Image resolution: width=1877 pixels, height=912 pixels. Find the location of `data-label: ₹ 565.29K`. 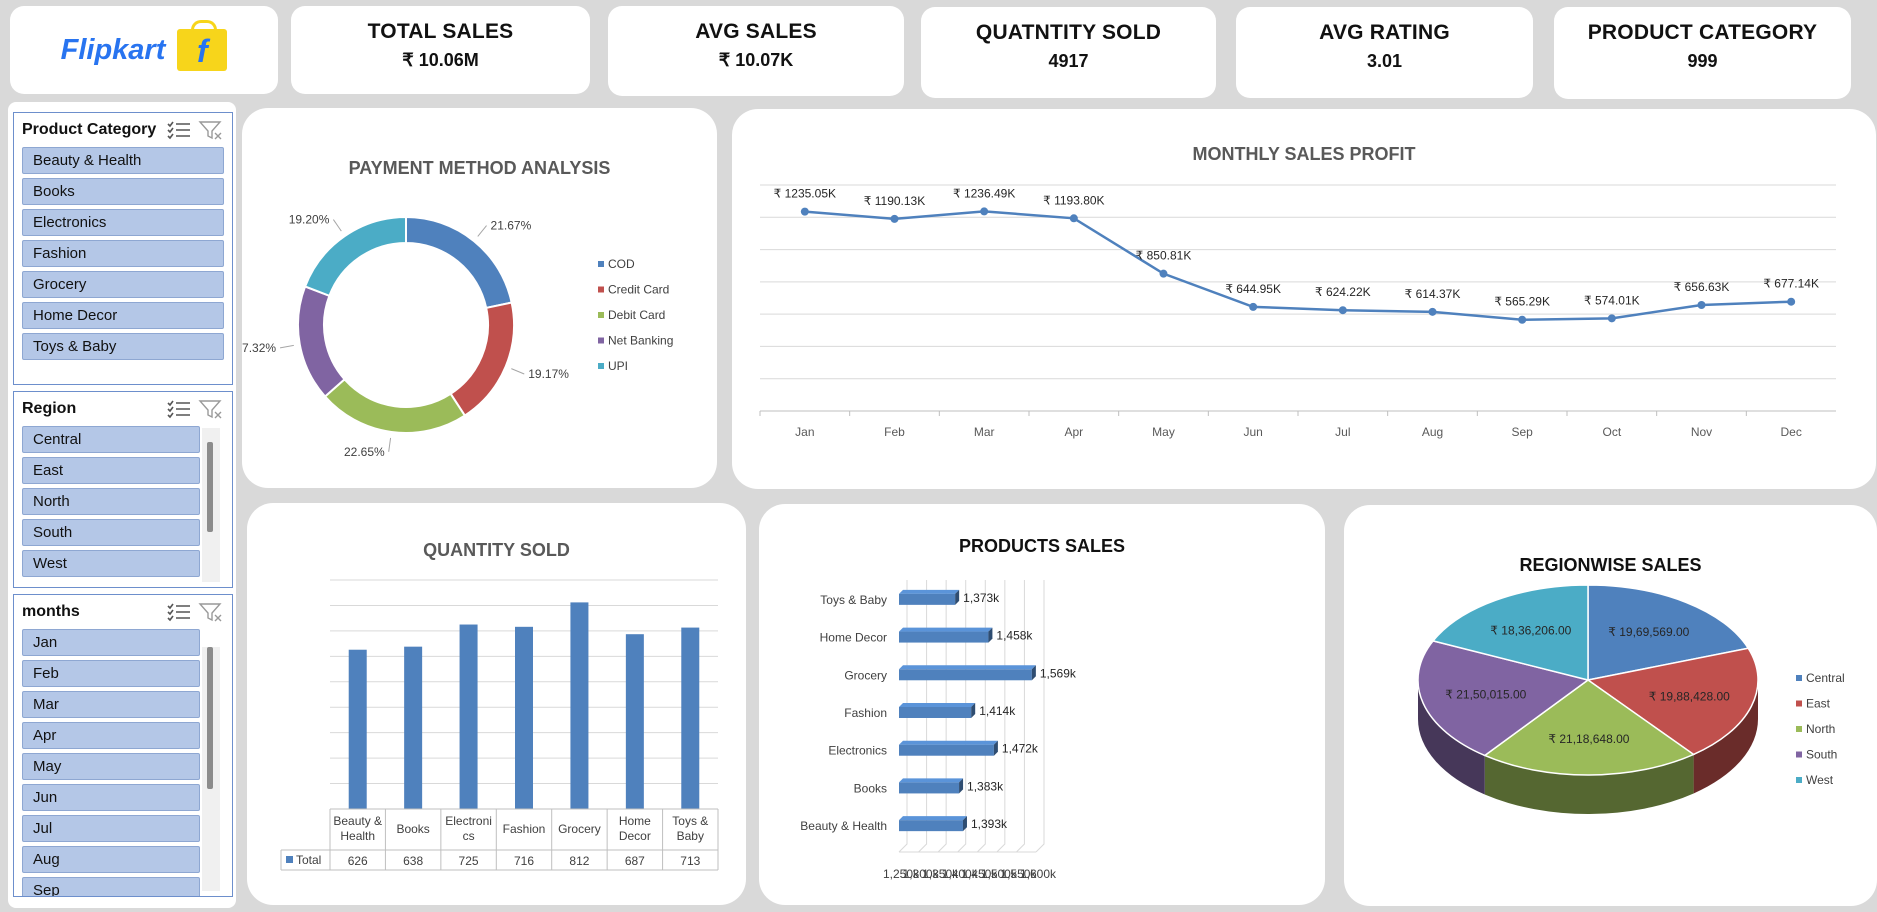

data-label: ₹ 565.29K is located at coordinates (1522, 302).